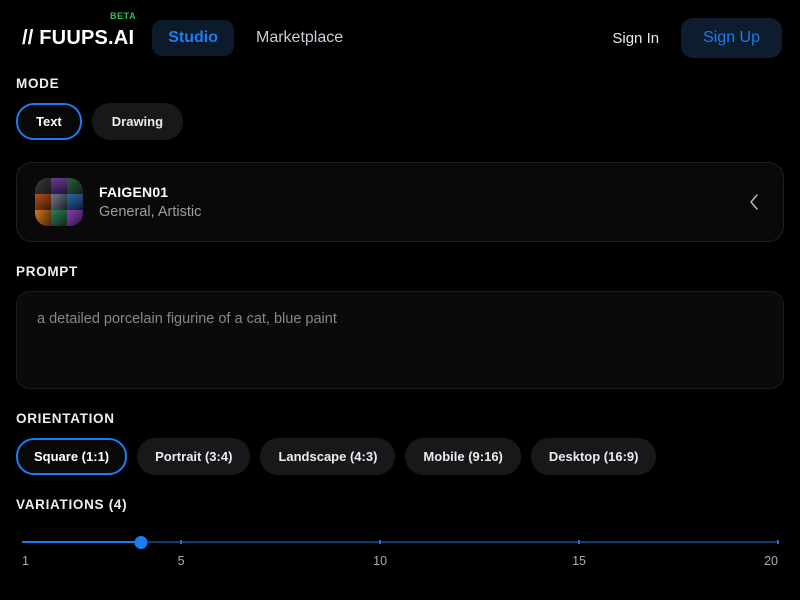  Describe the element at coordinates (123, 15) in the screenshot. I see `beta-badge: BETA` at that location.